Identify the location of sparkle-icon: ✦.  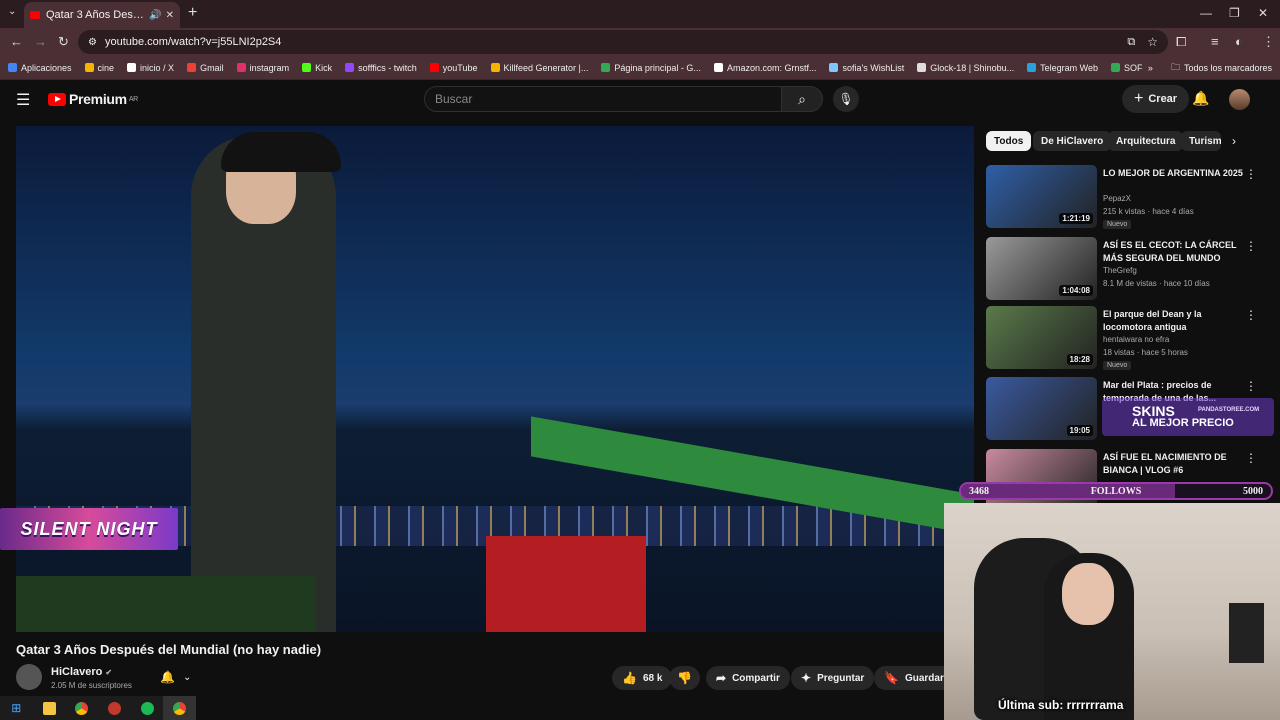
(806, 678).